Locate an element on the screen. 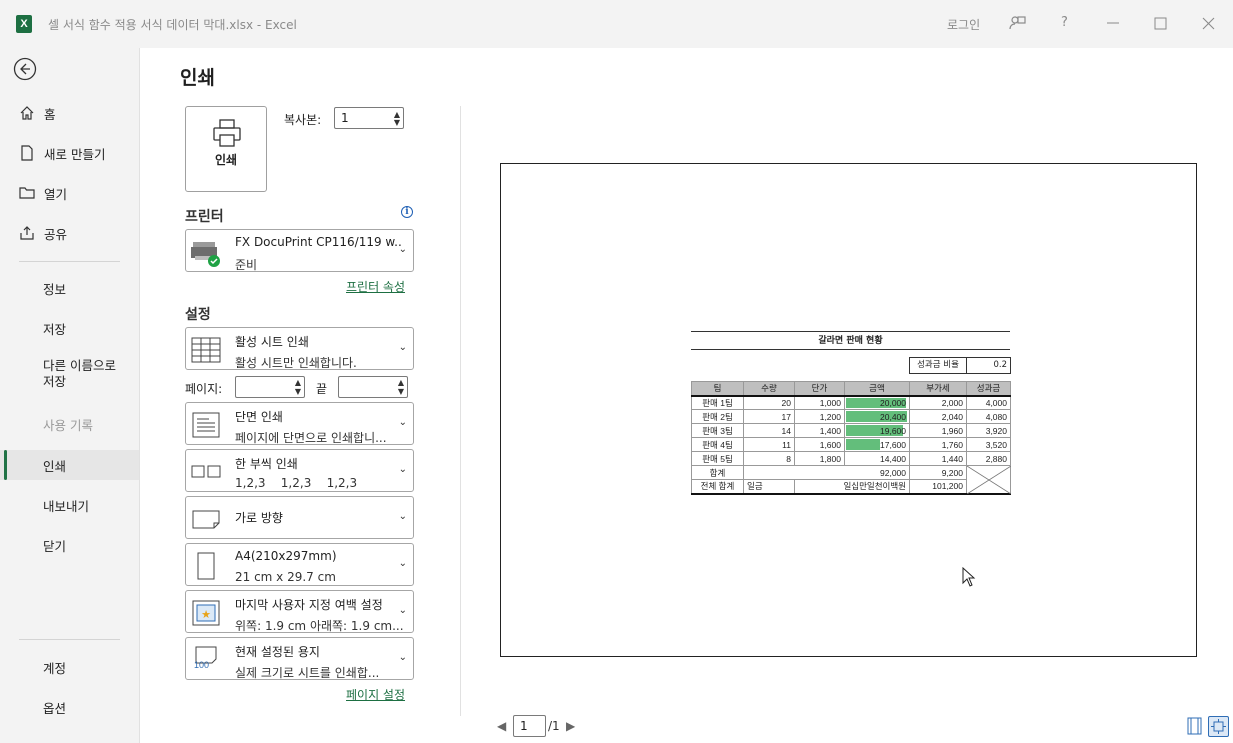 This screenshot has width=1233, height=743. sheet-grid-icon is located at coordinates (206, 350).